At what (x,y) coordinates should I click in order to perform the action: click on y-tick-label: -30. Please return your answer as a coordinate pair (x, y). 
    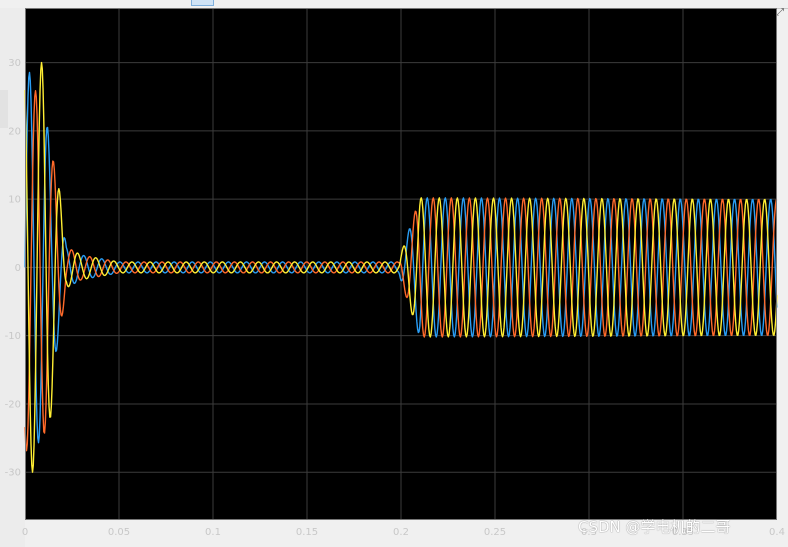
    Looking at the image, I should click on (13, 473).